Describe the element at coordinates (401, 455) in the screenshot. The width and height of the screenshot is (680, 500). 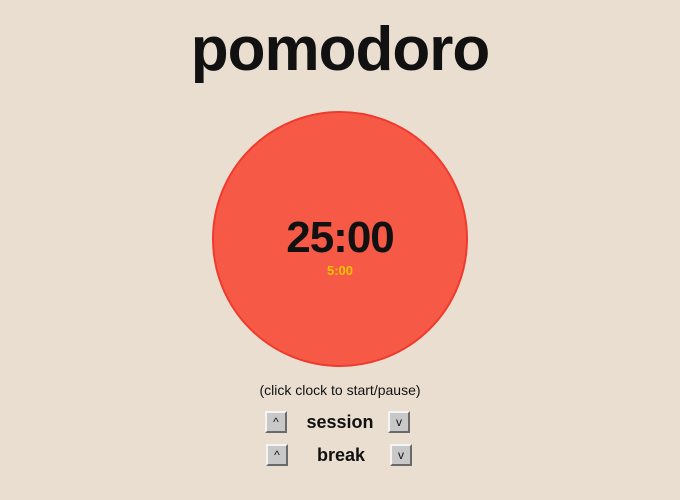
I see `break-decrease-button: v` at that location.